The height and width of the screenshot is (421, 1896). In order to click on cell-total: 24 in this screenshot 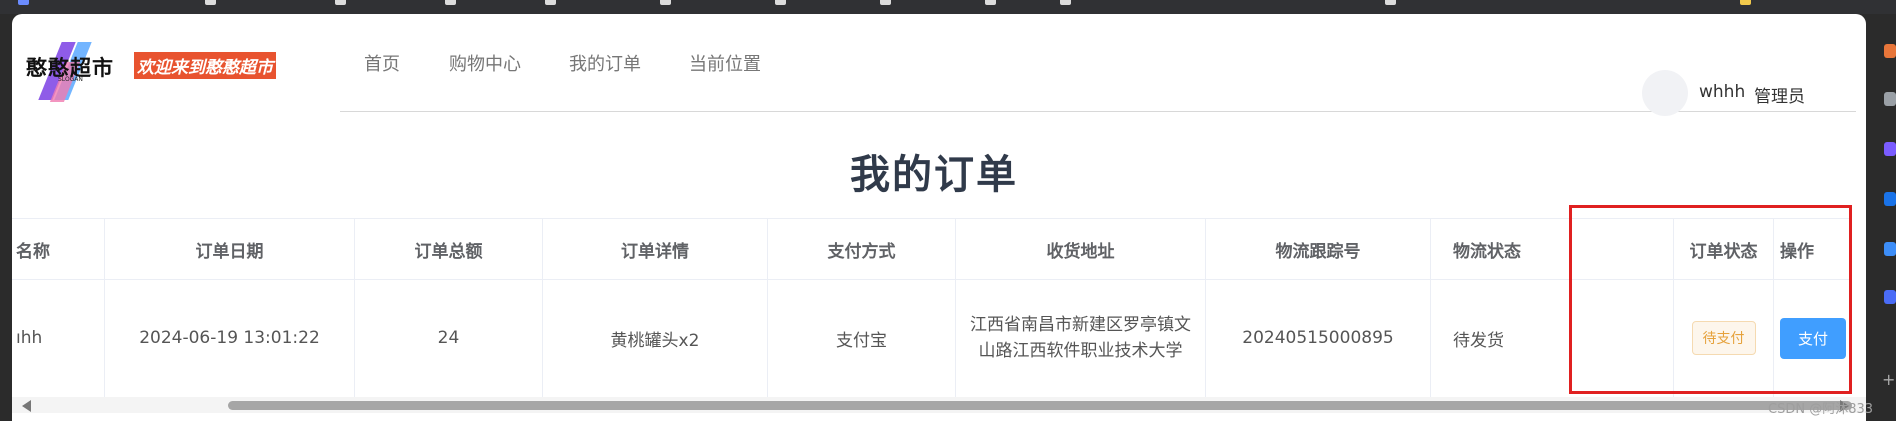, I will do `click(449, 338)`.